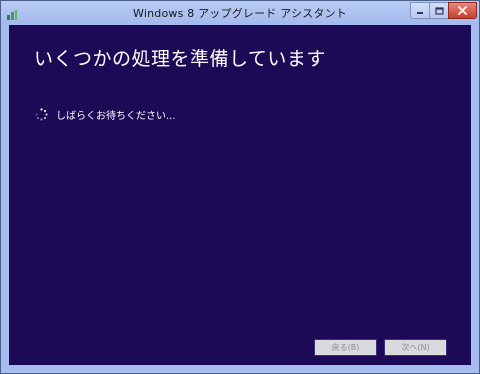 The height and width of the screenshot is (374, 480). I want to click on close-button, so click(462, 10).